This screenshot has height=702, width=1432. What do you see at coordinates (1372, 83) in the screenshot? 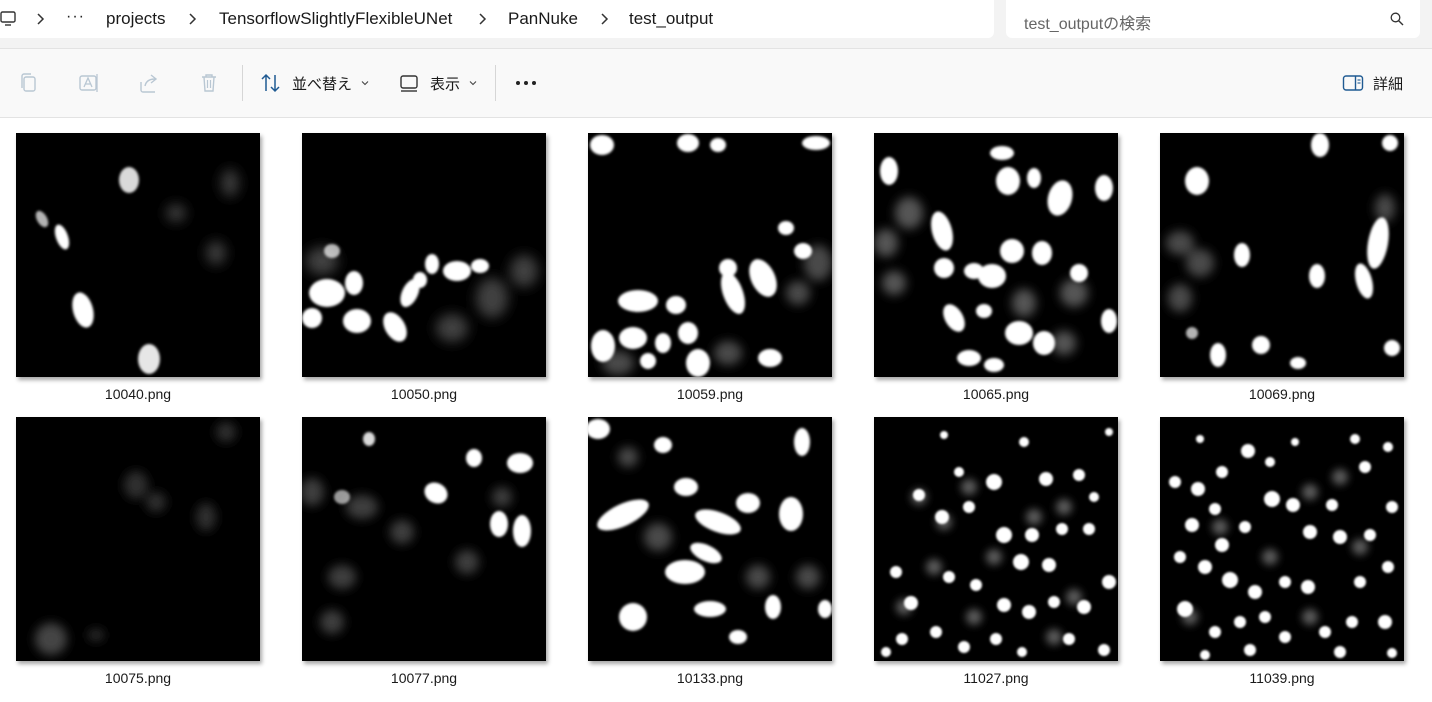
I see `details-pane-button: 詳細` at bounding box center [1372, 83].